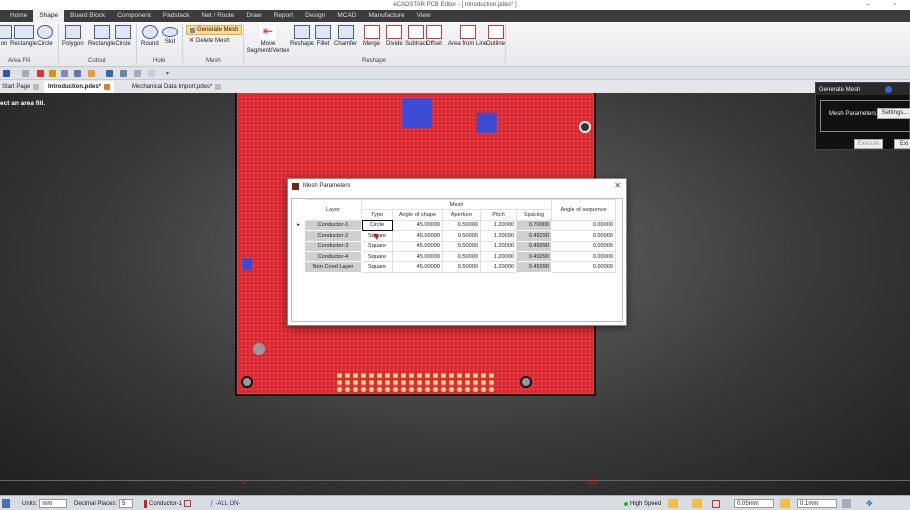  I want to click on delete-icon, so click(40, 73).